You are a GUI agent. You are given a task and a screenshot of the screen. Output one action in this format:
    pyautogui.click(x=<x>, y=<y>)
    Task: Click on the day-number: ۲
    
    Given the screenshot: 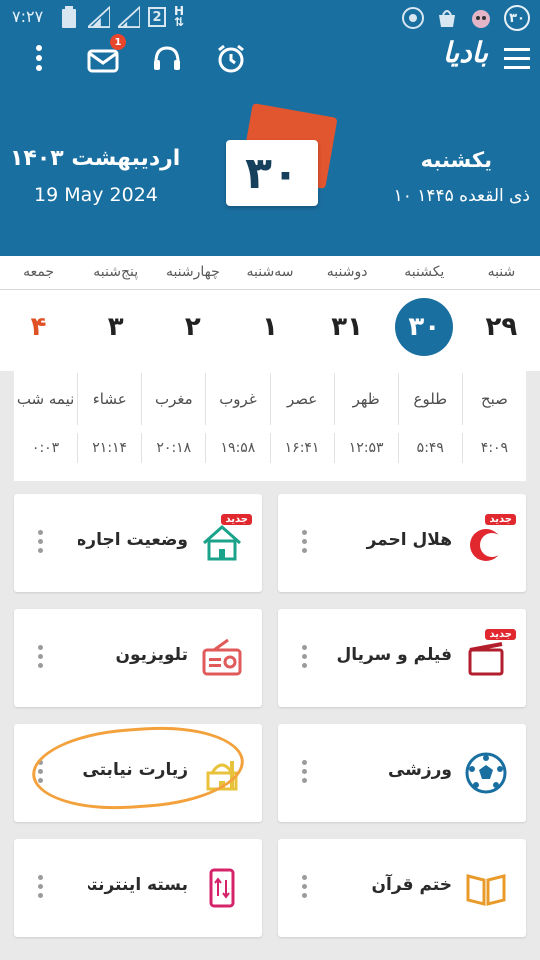 What is the action you would take?
    pyautogui.click(x=192, y=327)
    